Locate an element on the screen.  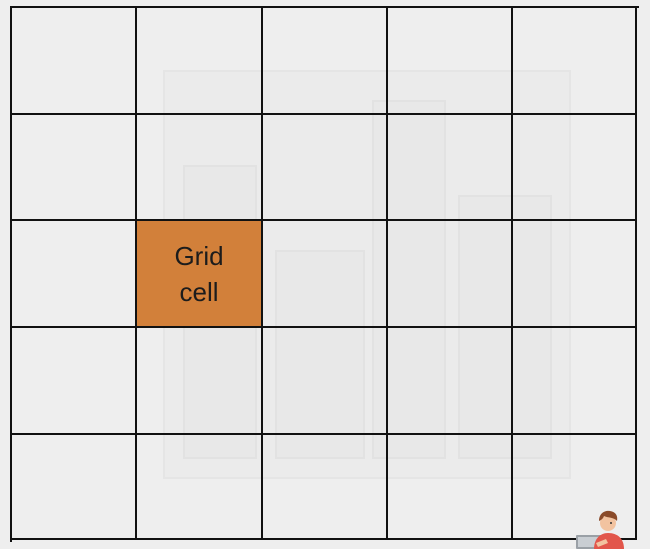
person-with-laptop-icon is located at coordinates (600, 529).